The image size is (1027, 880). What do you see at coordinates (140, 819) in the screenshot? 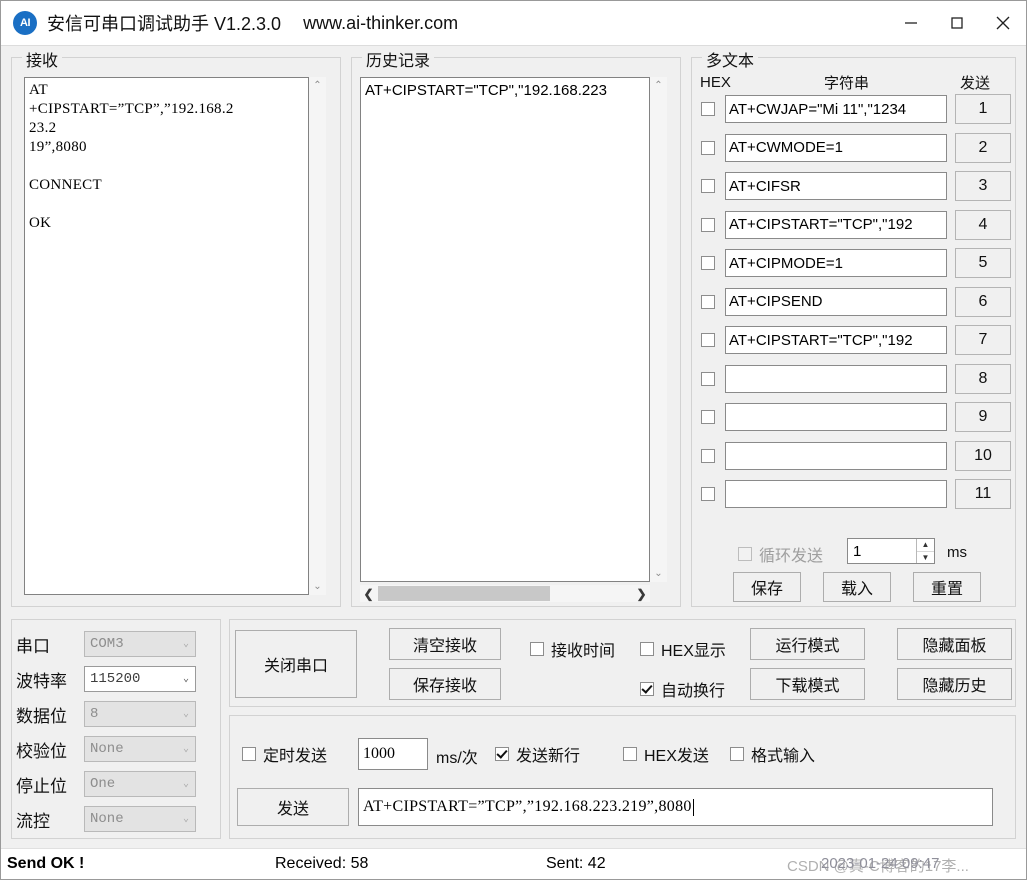
I see `serial-config-select: None ⌄` at bounding box center [140, 819].